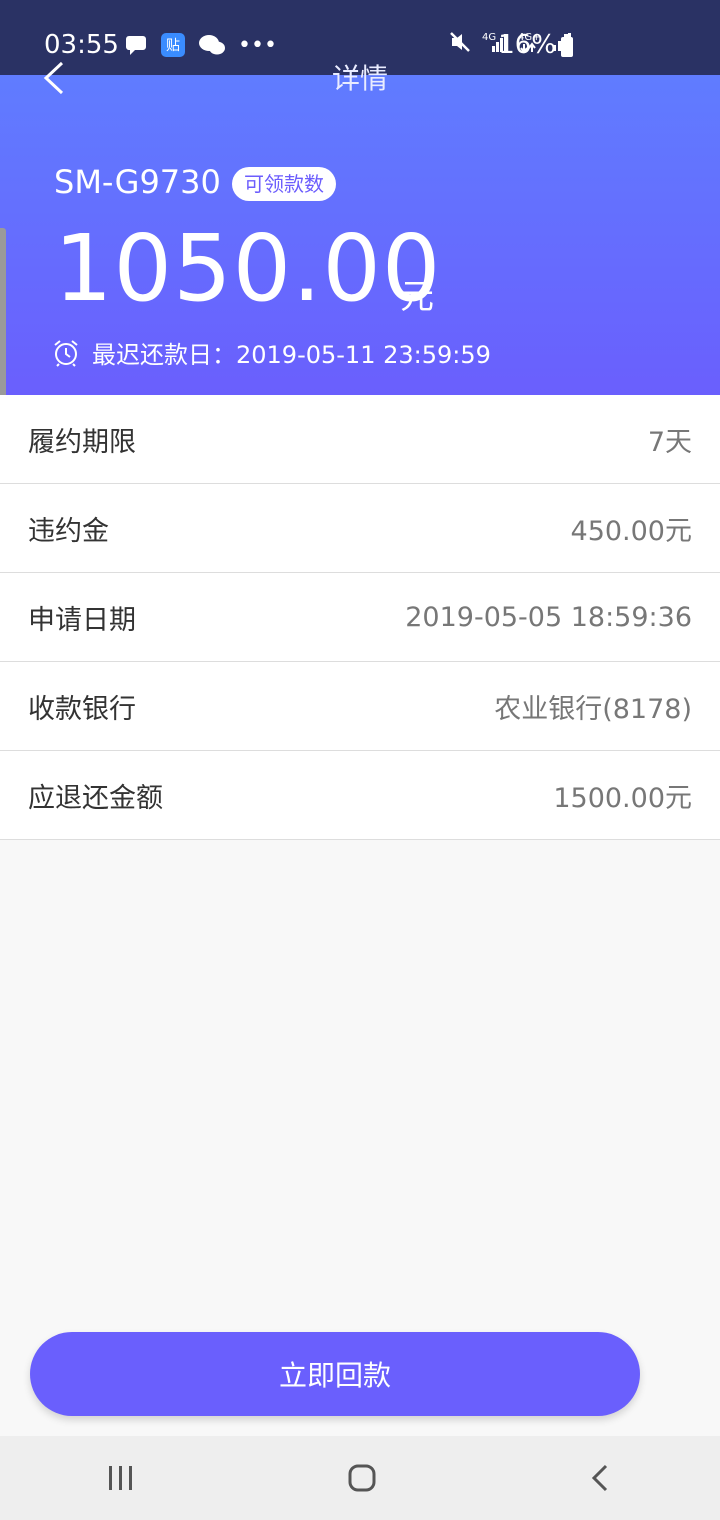  I want to click on svg-text: 贴, so click(173, 46).